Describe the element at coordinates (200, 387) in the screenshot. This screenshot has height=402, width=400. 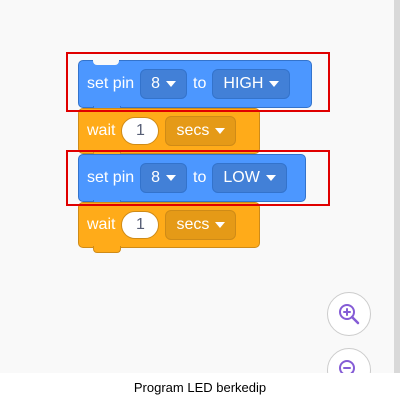
I see `figure-caption: Program LED berkedip` at that location.